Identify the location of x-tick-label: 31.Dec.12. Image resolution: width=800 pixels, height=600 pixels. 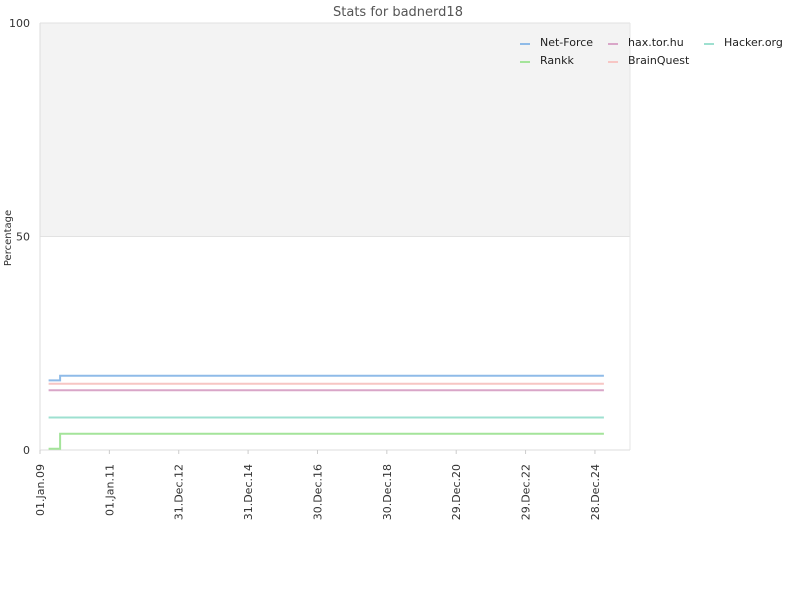
(179, 492).